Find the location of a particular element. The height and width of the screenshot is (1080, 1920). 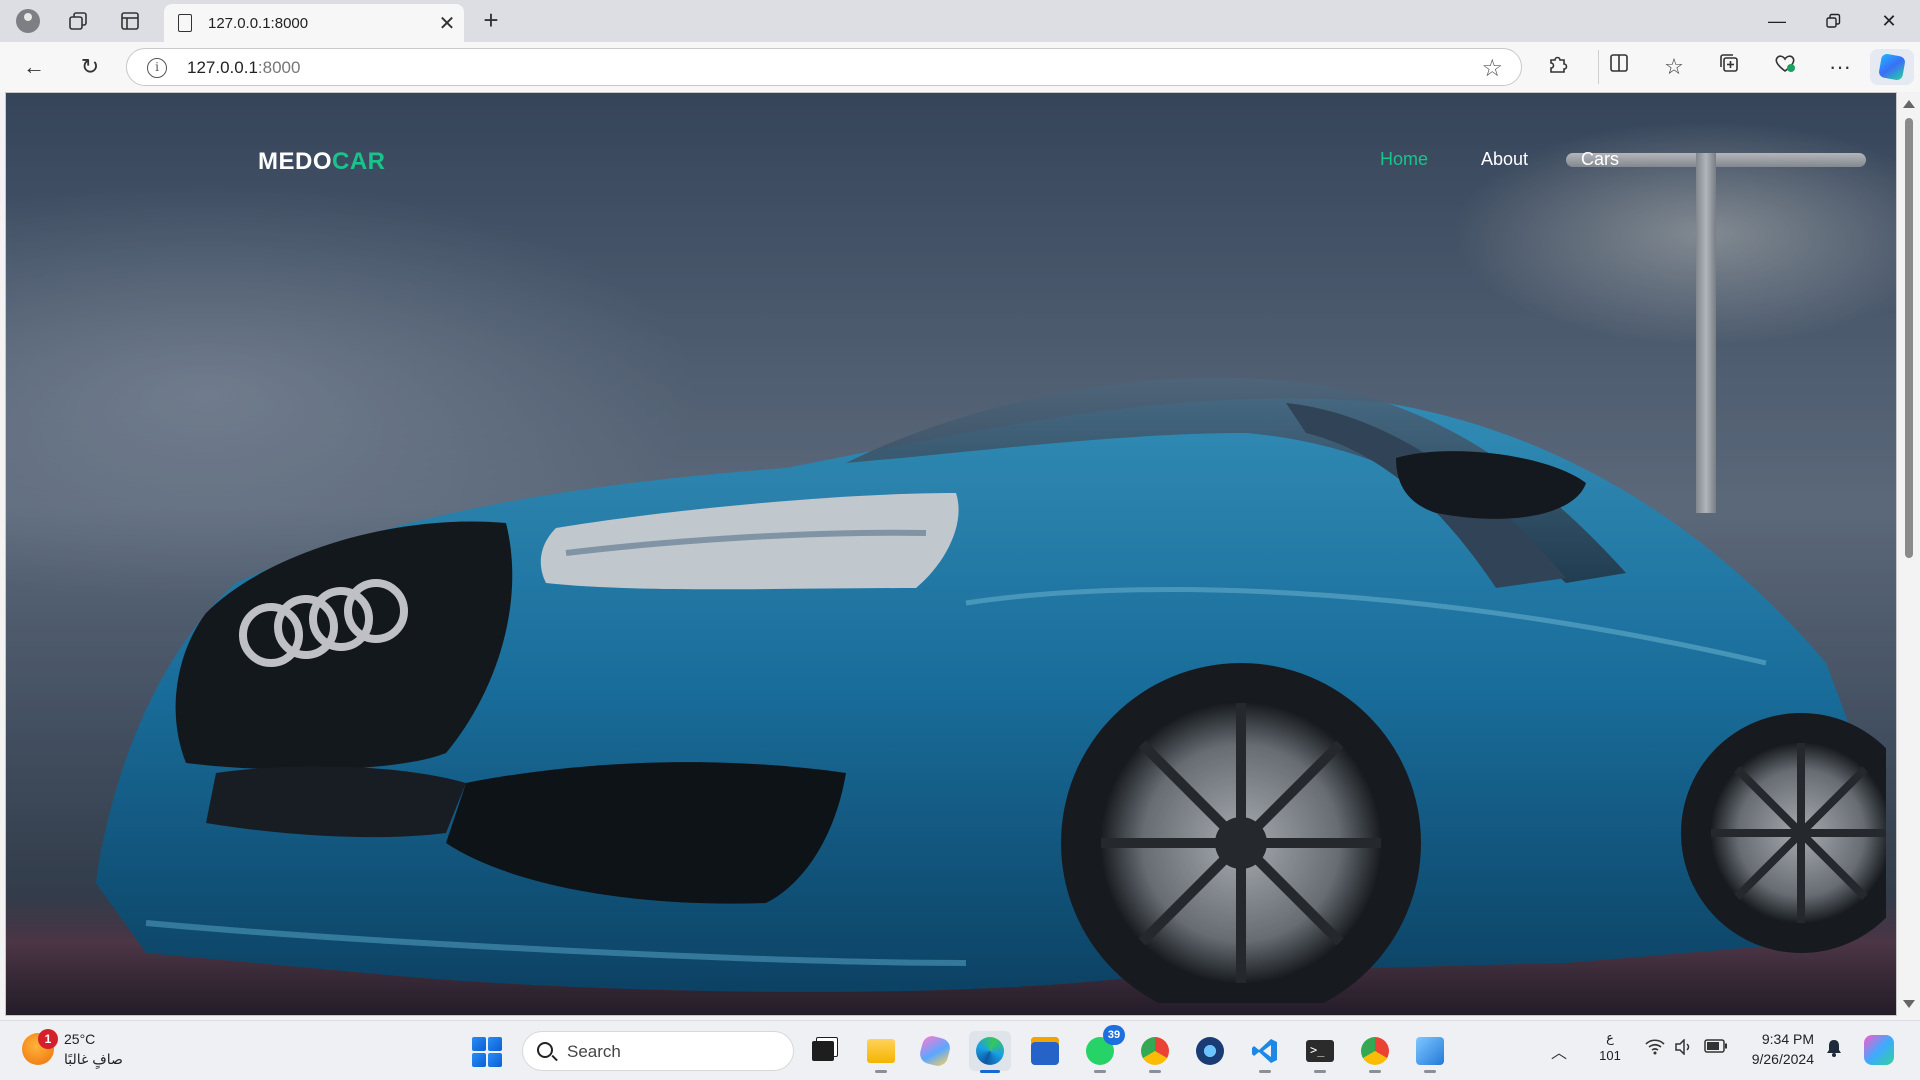

window-close-icon: ✕ is located at coordinates (1889, 21).